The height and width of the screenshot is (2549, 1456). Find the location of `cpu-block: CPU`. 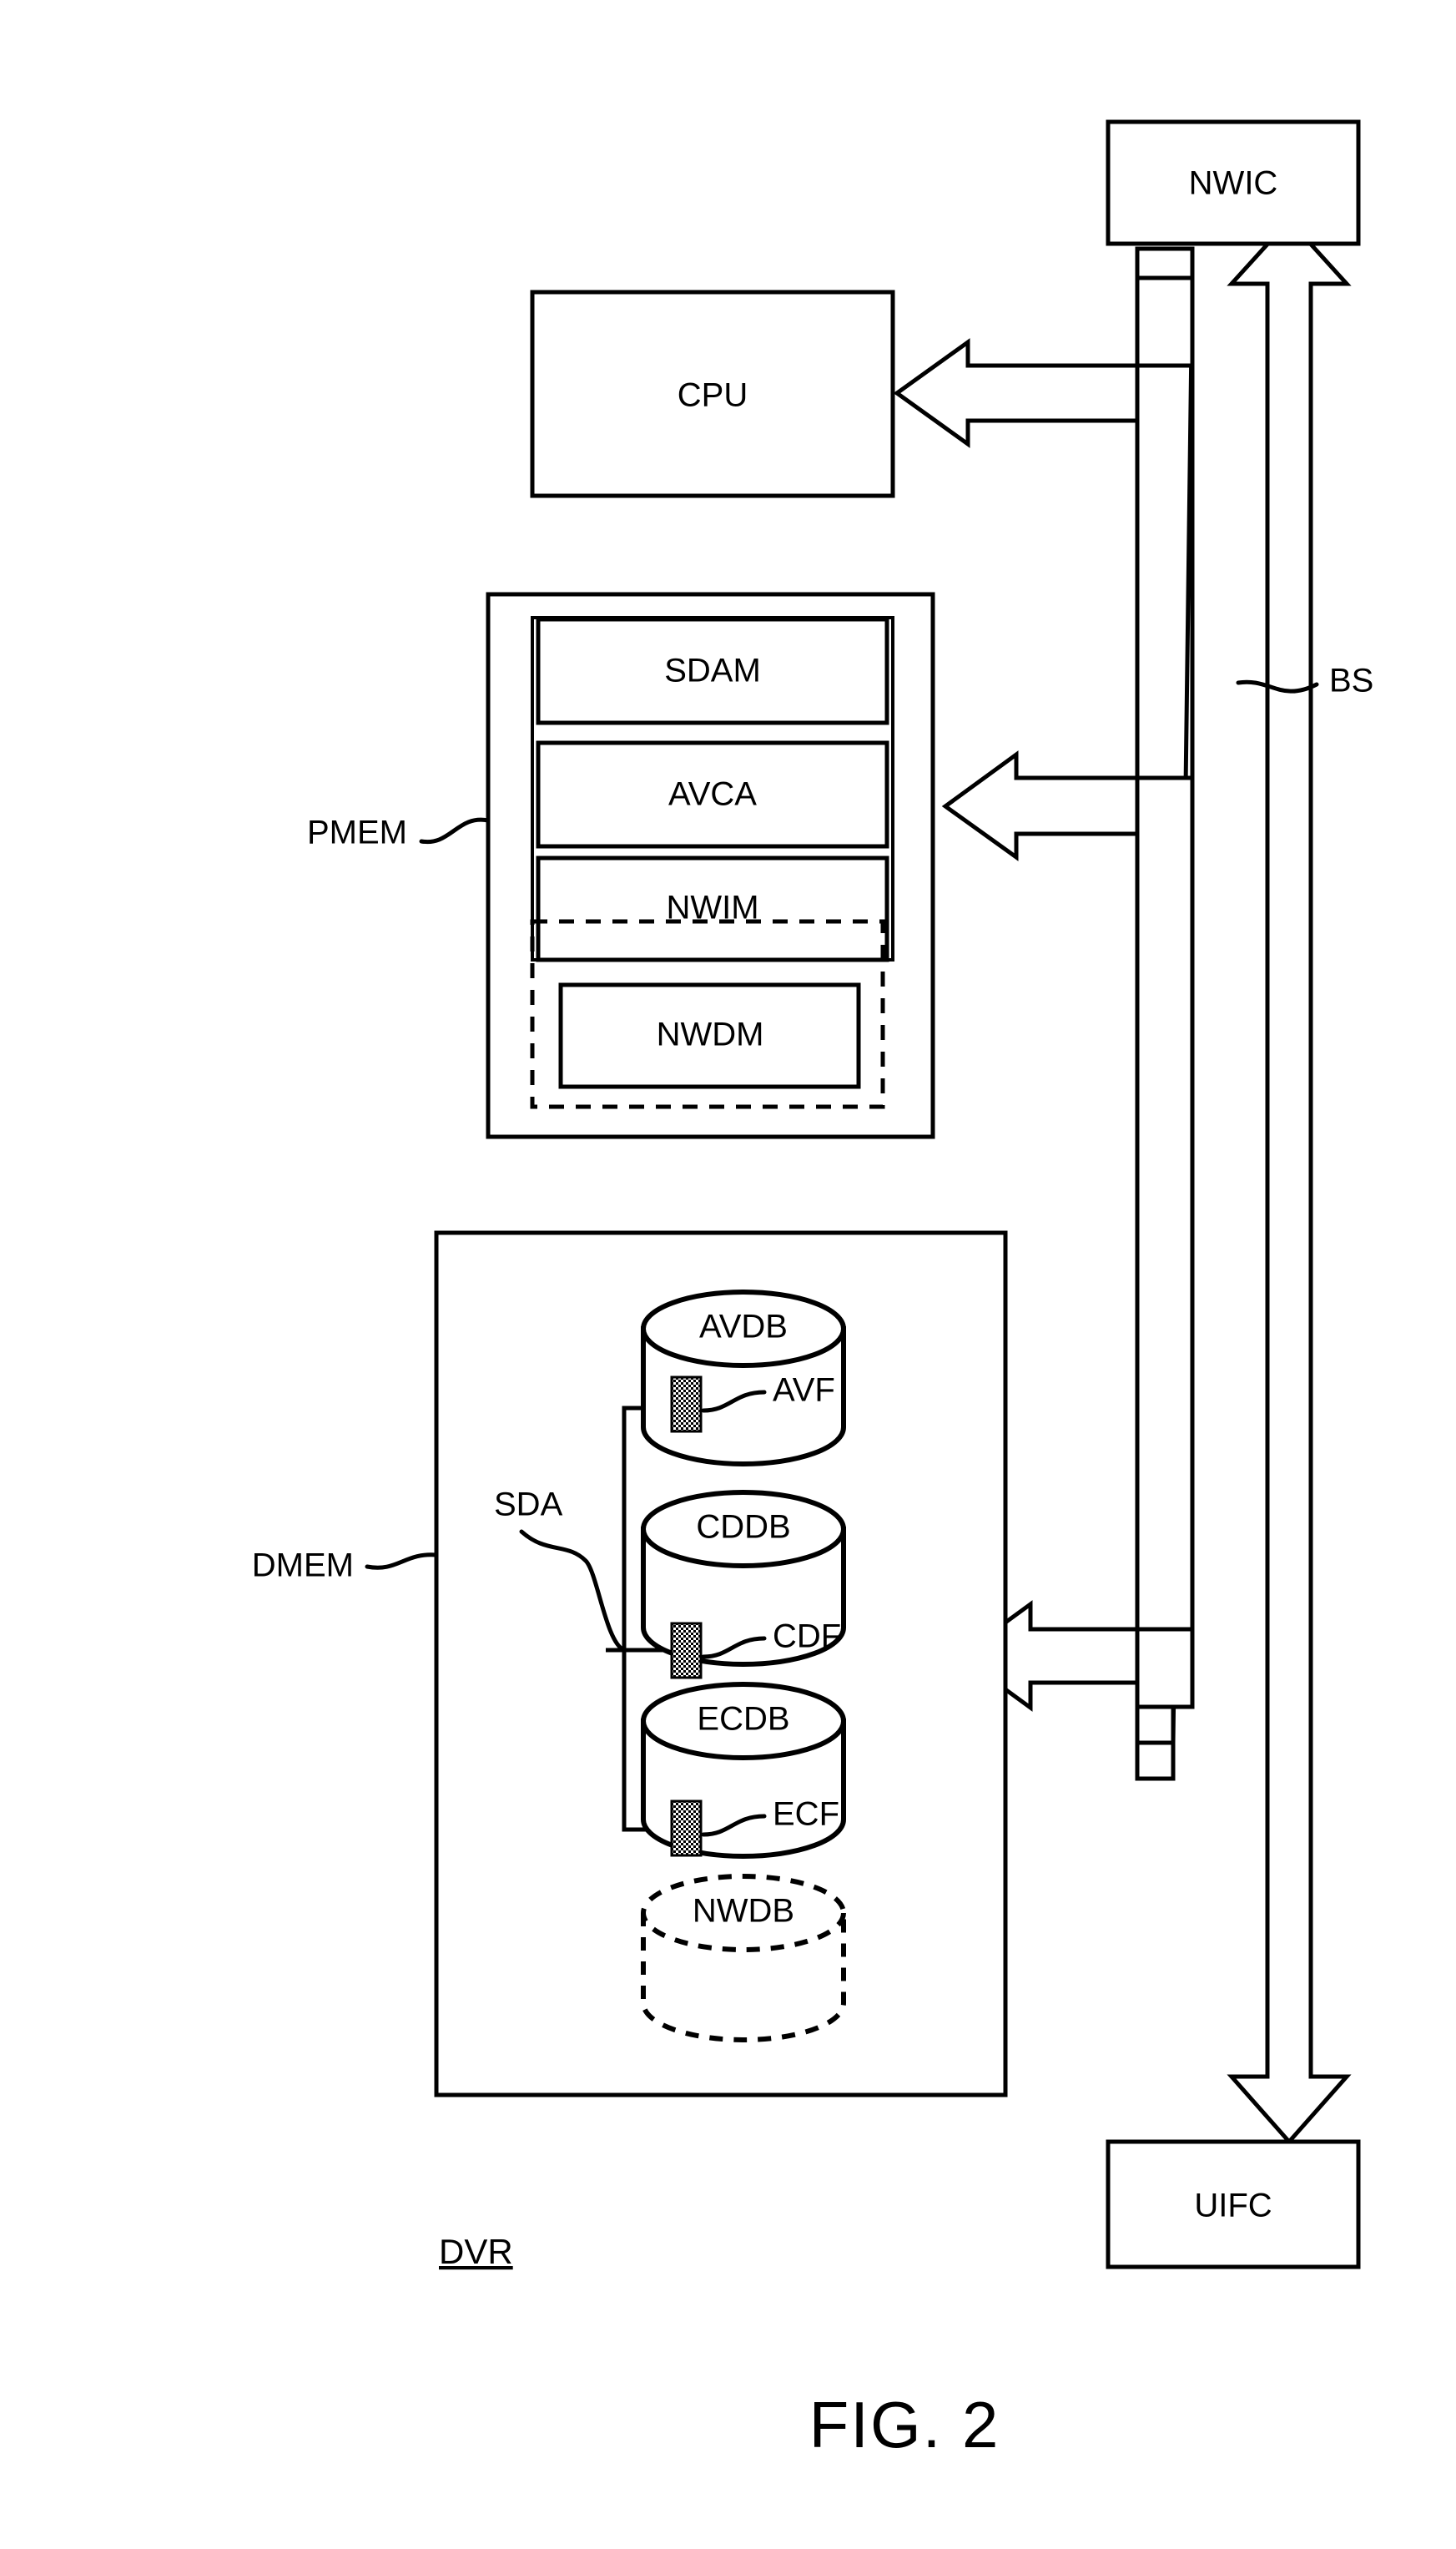

cpu-block: CPU is located at coordinates (712, 394).